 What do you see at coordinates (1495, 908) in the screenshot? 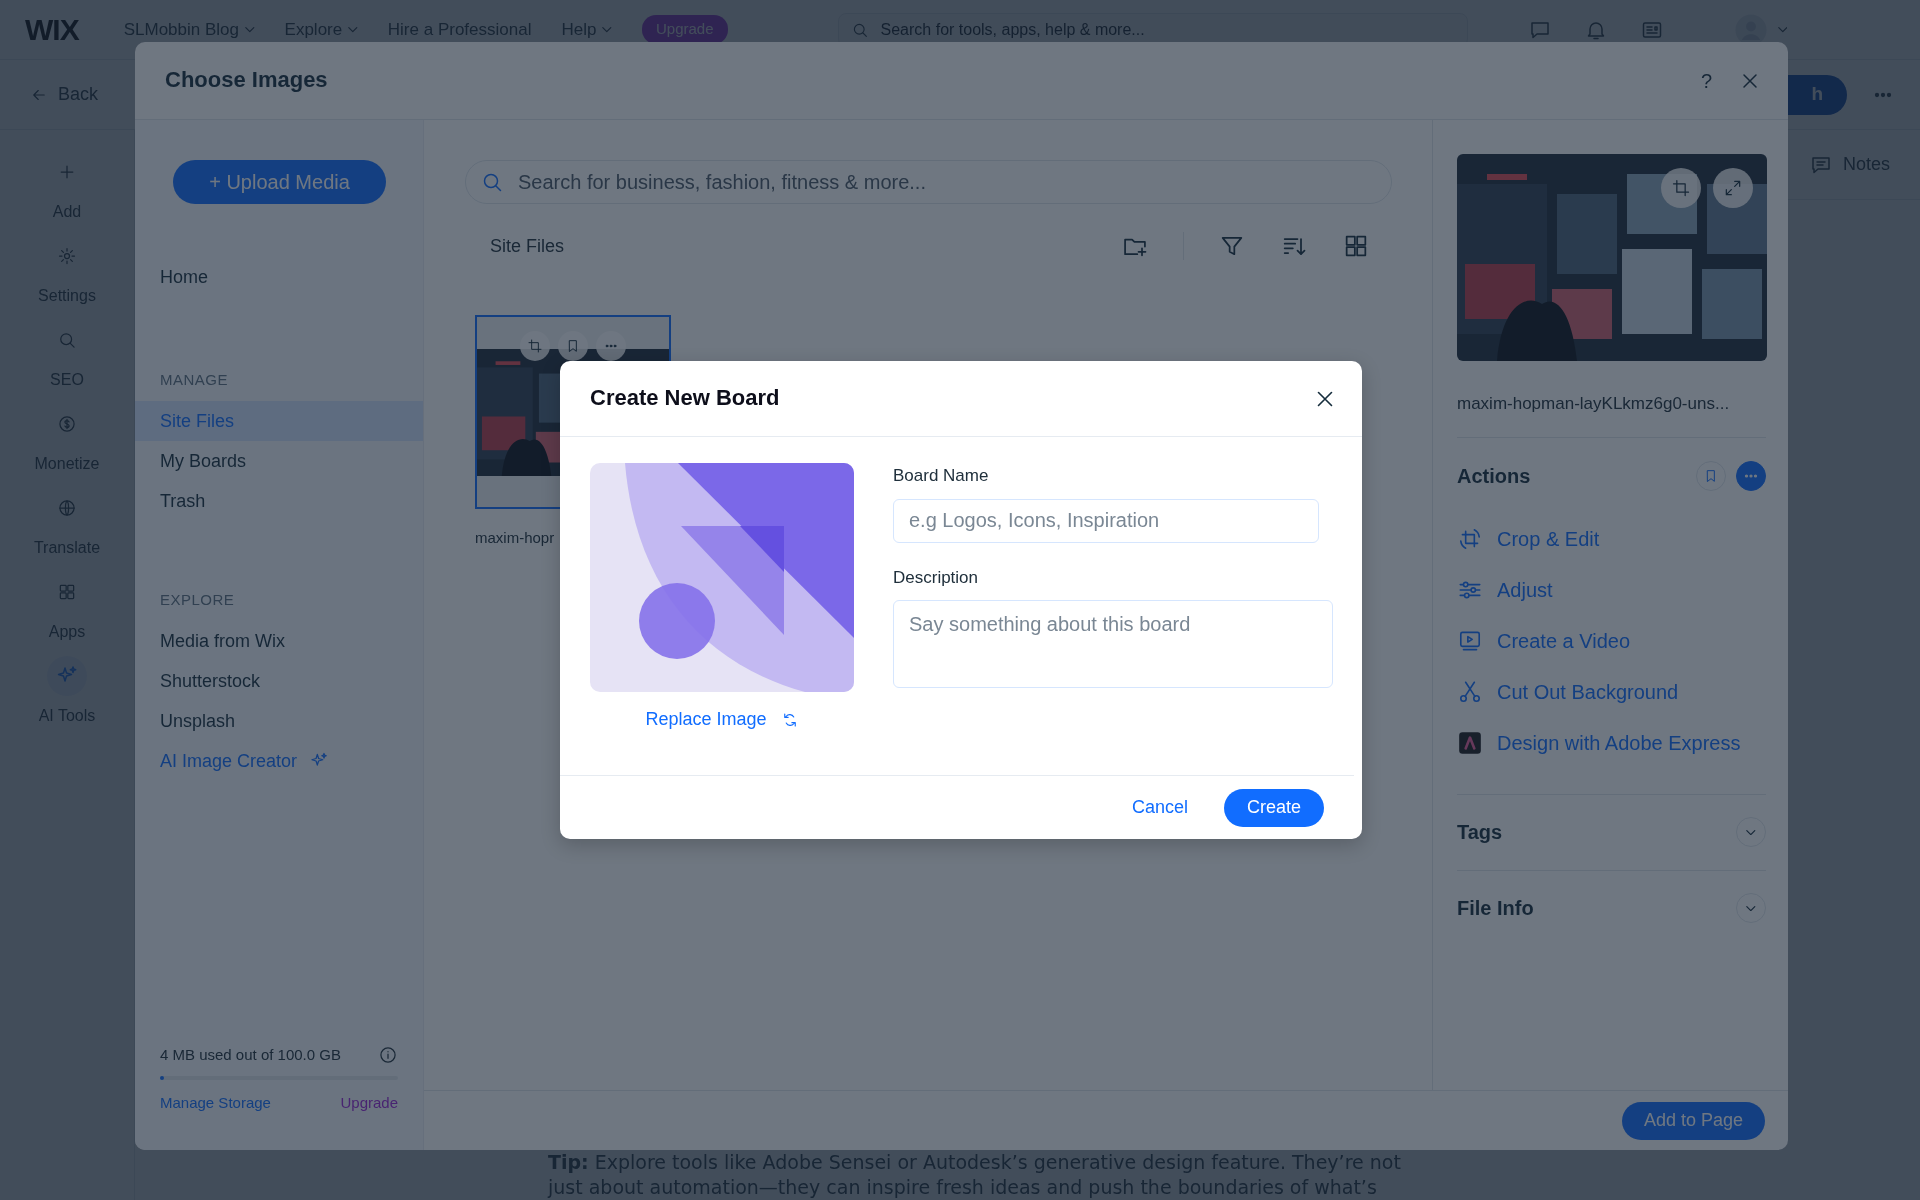
I see `section-title: File Info` at bounding box center [1495, 908].